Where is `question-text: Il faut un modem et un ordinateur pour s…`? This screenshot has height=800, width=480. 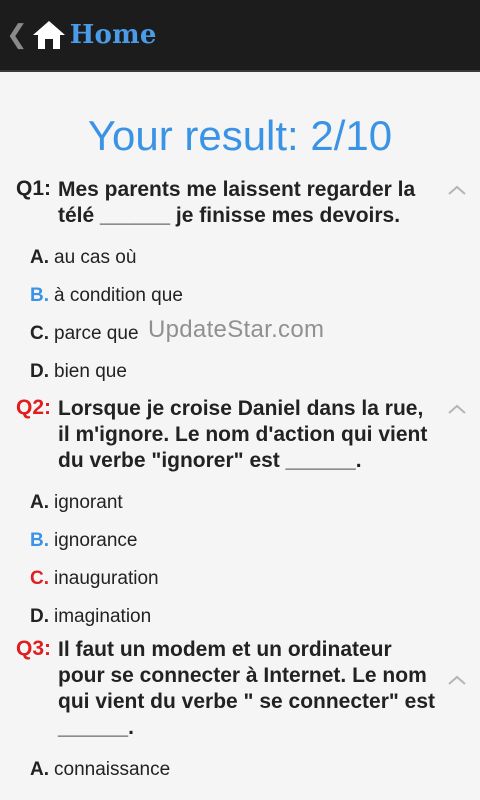 question-text: Il faut un modem et un ordinateur pour s… is located at coordinates (247, 688).